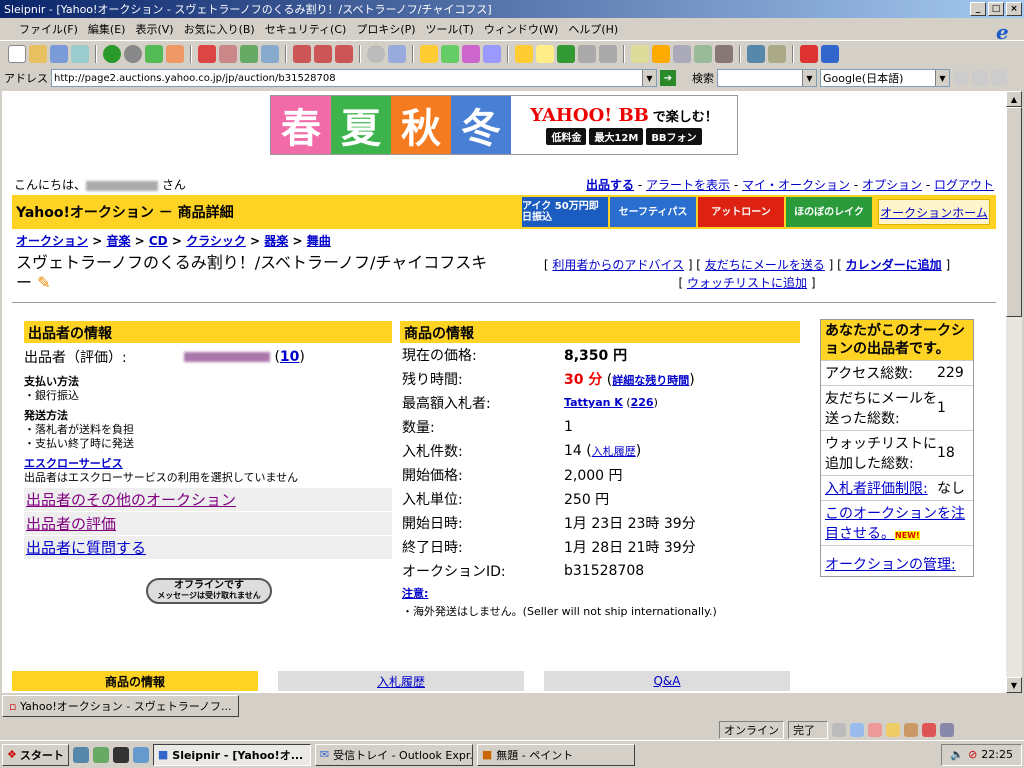 The height and width of the screenshot is (768, 1024). I want to click on sell-link: 出品する, so click(610, 185).